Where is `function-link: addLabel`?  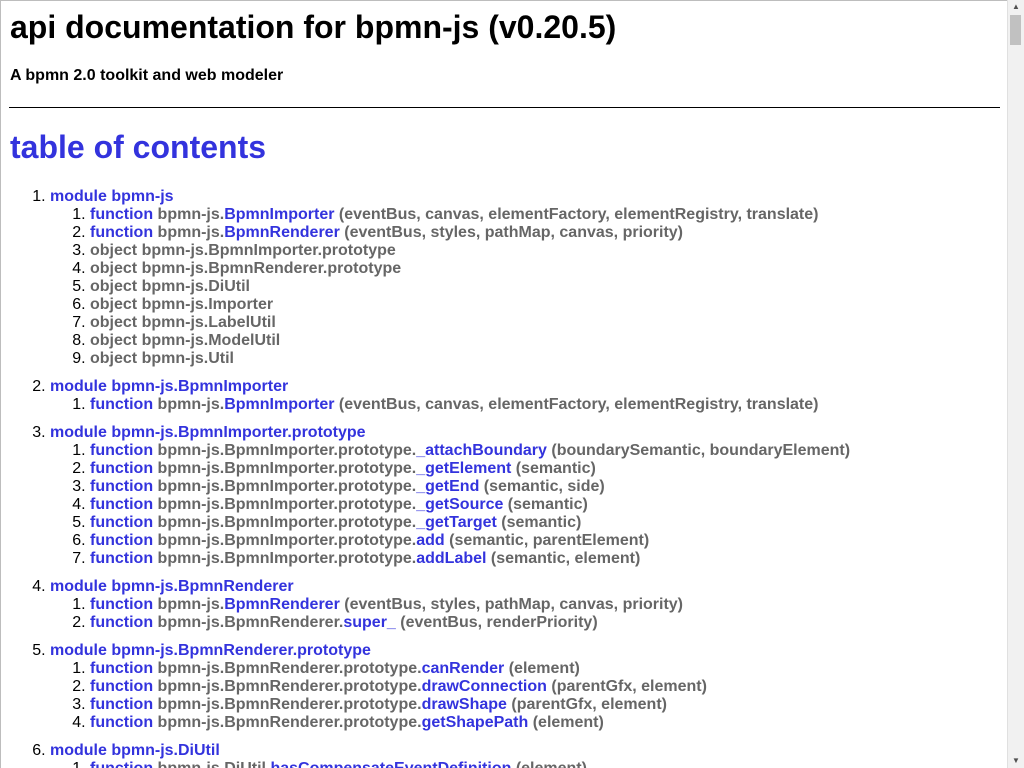
function-link: addLabel is located at coordinates (451, 558).